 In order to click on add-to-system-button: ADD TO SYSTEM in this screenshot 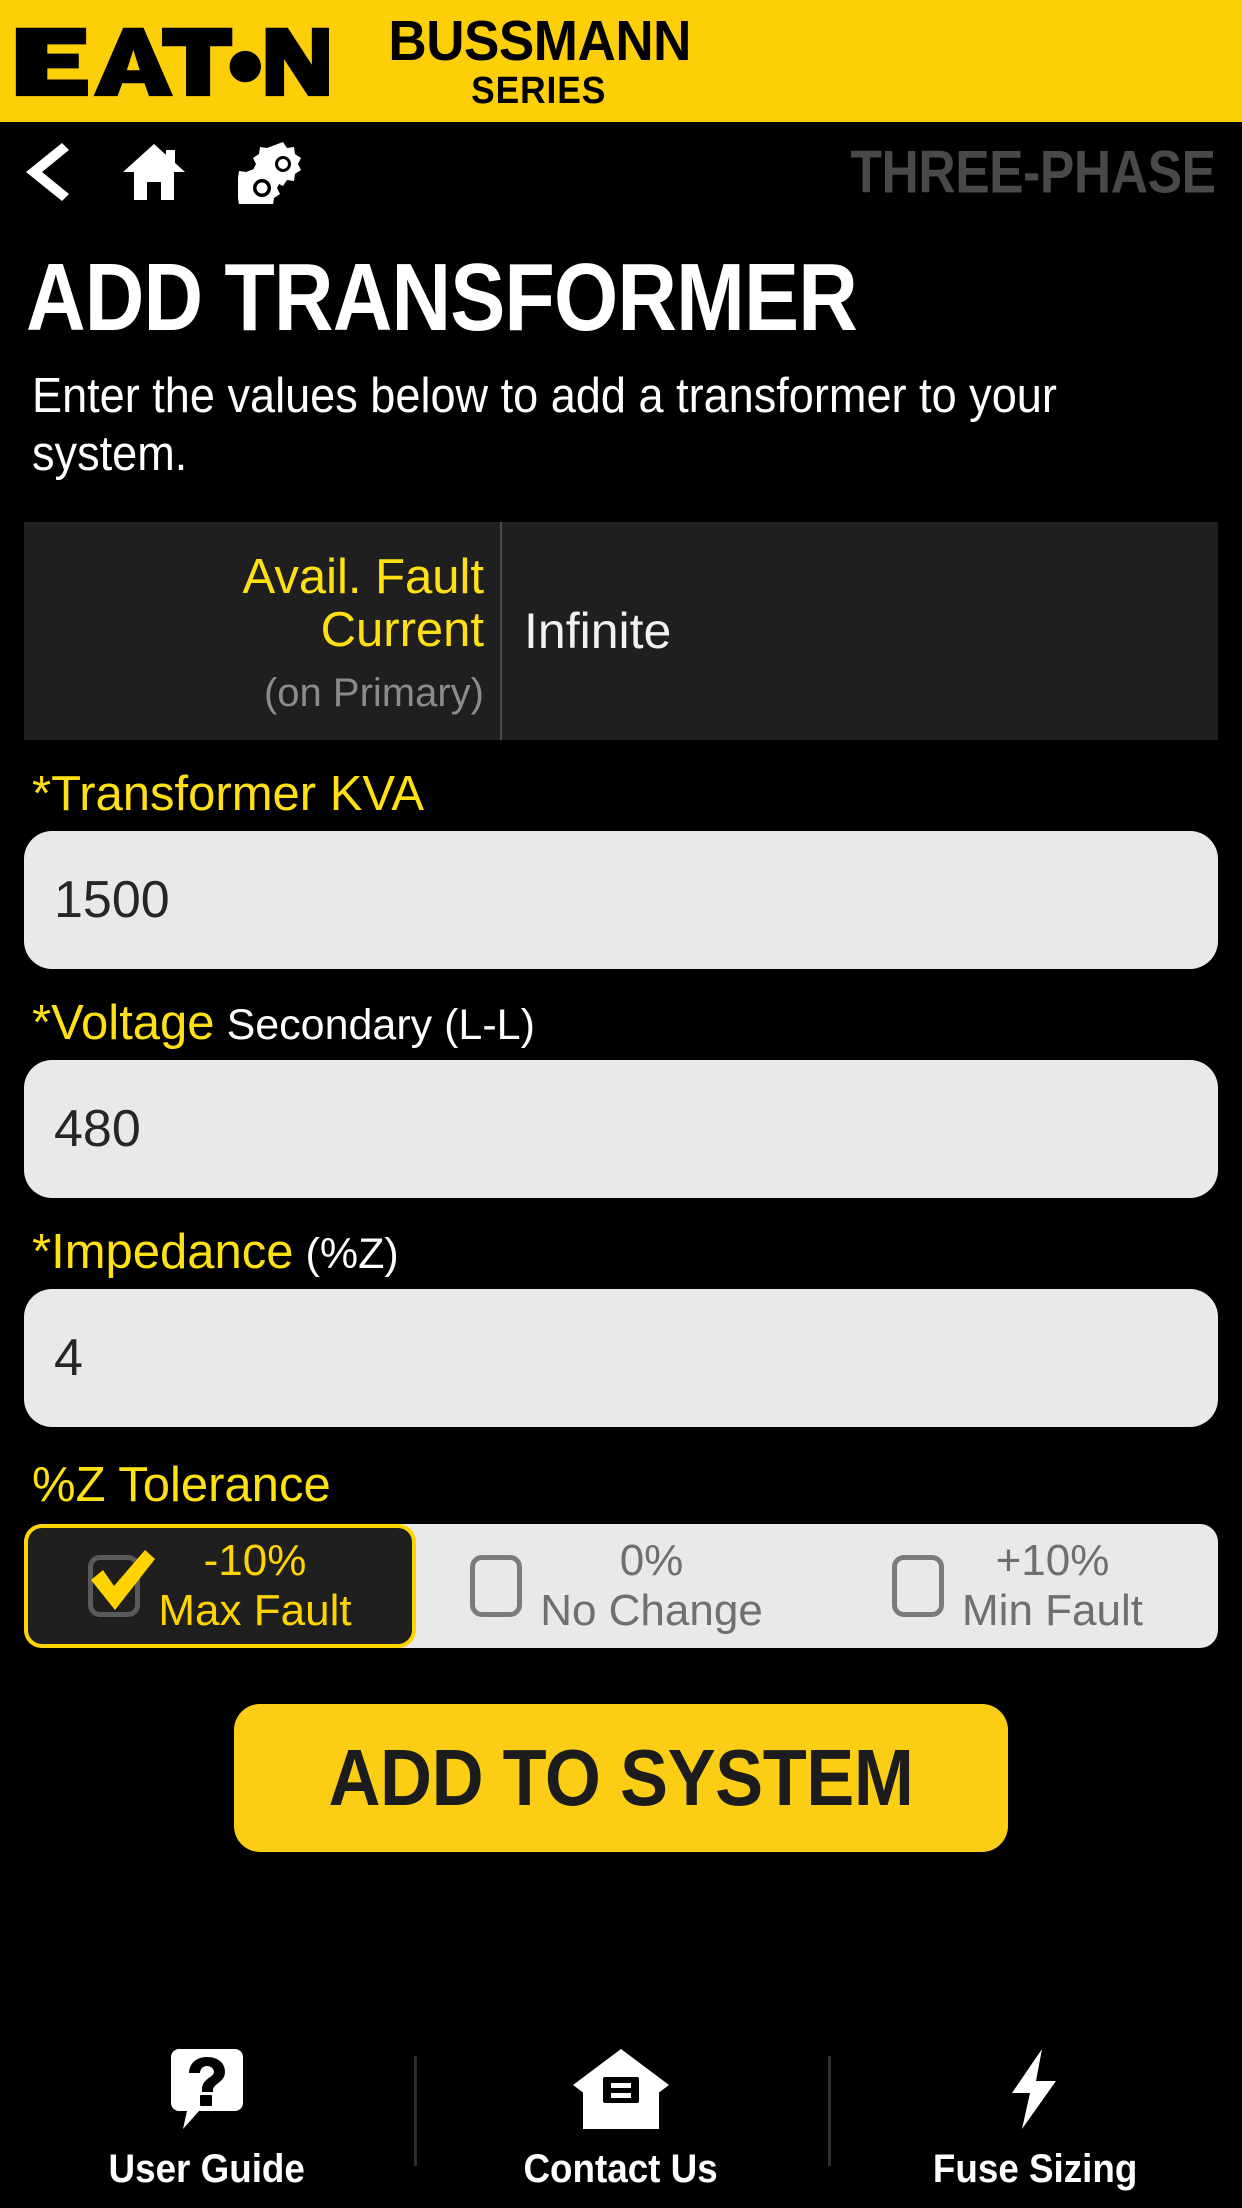, I will do `click(621, 1777)`.